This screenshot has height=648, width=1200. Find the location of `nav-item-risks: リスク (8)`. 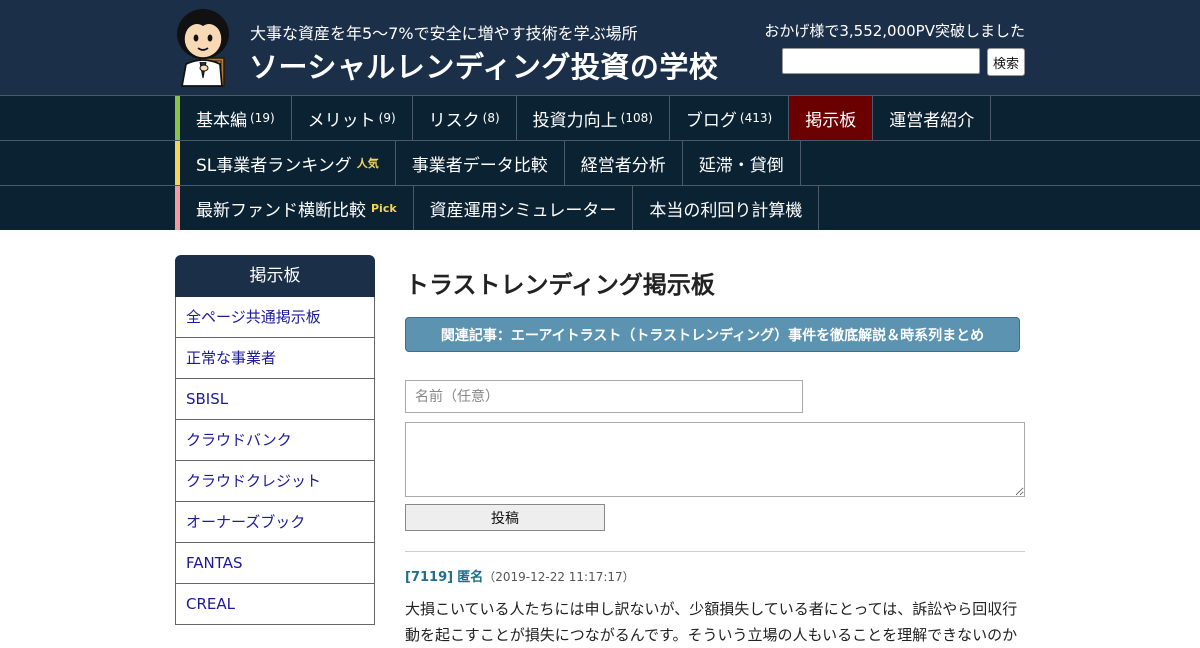

nav-item-risks: リスク (8) is located at coordinates (465, 118).